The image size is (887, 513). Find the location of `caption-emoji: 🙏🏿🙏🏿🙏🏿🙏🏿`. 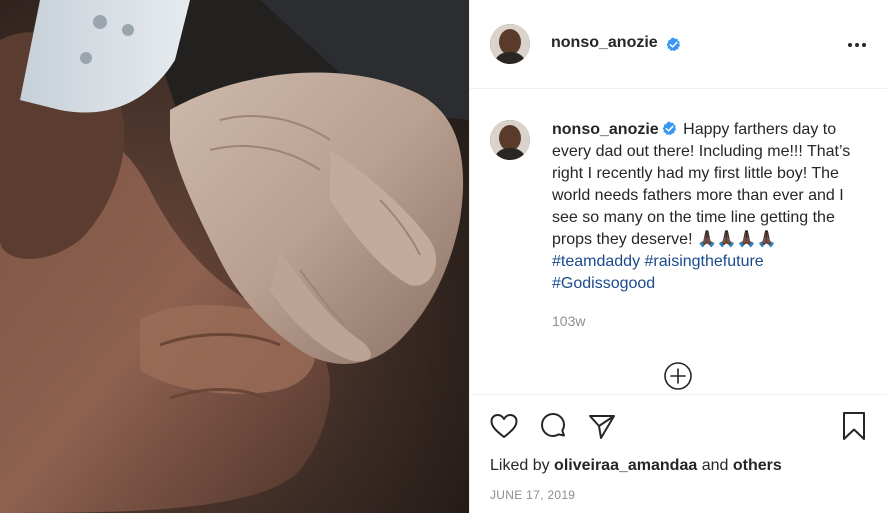

caption-emoji: 🙏🏿🙏🏿🙏🏿🙏🏿 is located at coordinates (736, 239).